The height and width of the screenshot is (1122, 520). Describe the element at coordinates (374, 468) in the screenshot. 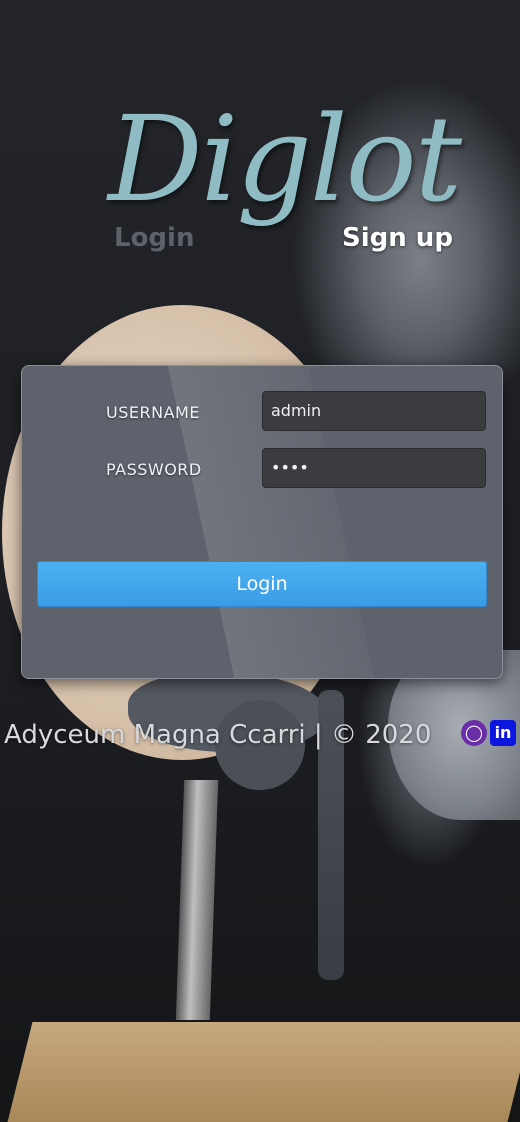

I see `password-input: ••••` at that location.